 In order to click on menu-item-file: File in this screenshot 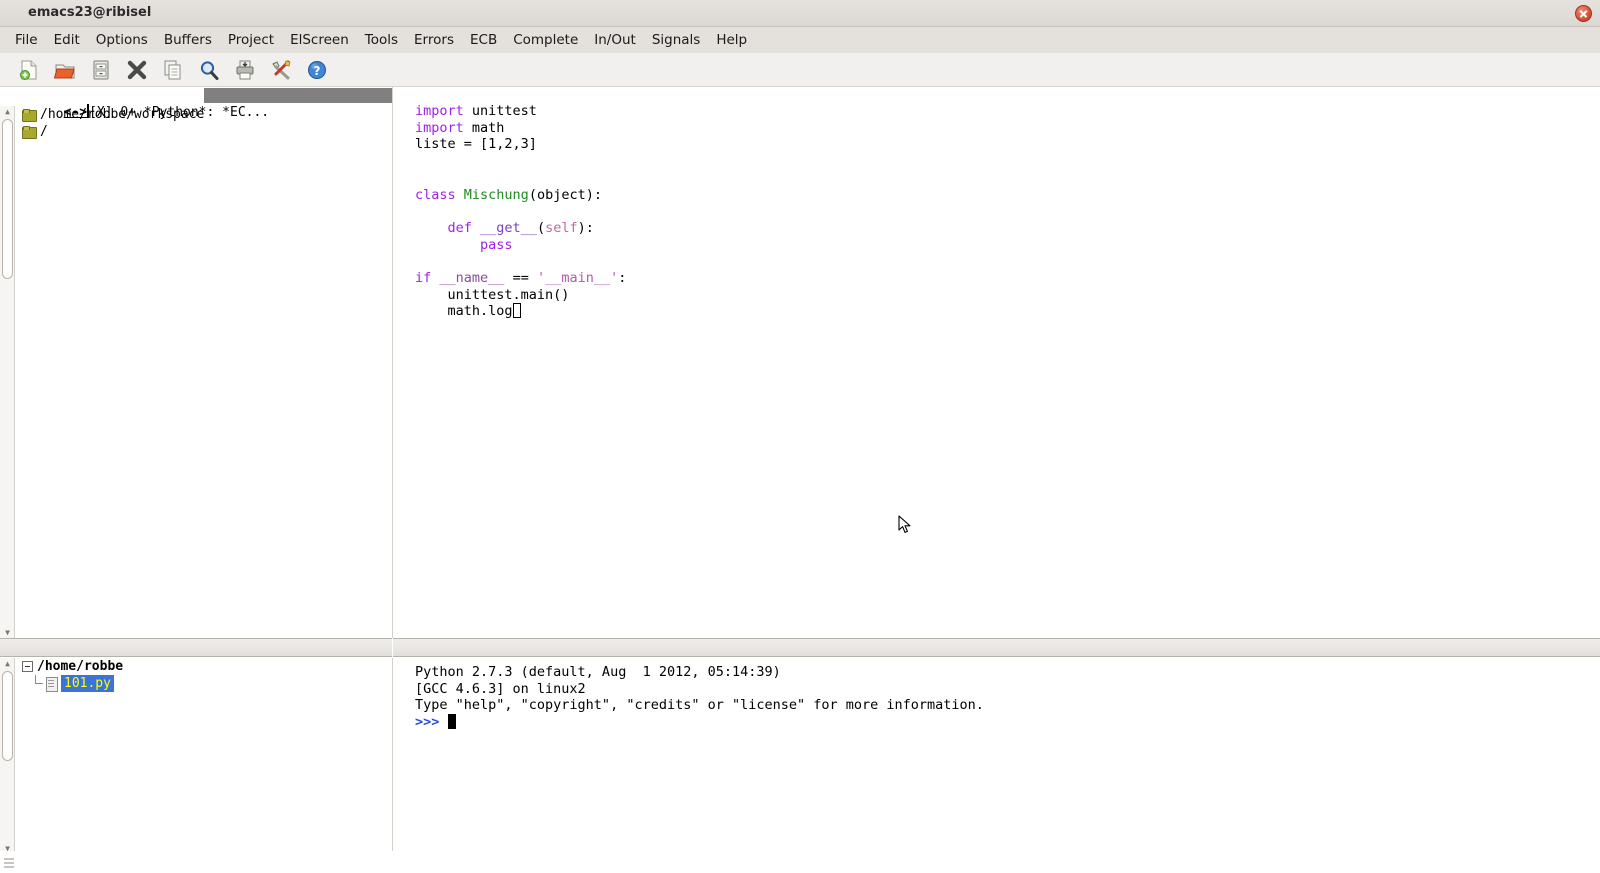, I will do `click(26, 40)`.